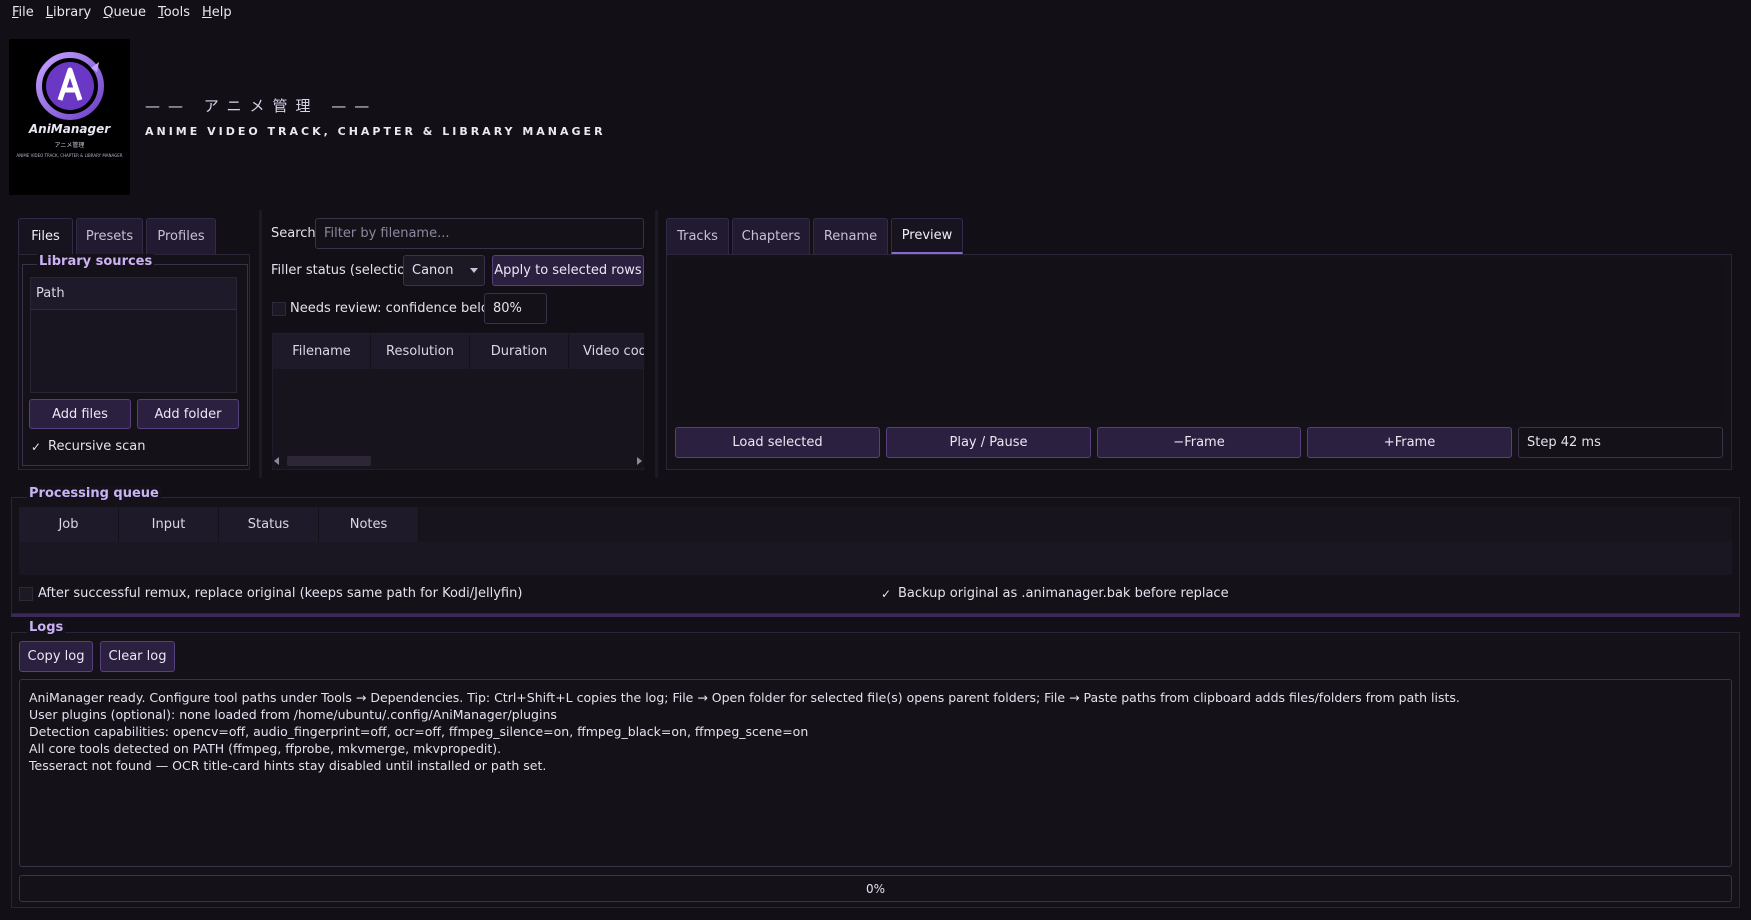 Image resolution: width=1751 pixels, height=920 pixels. Describe the element at coordinates (875, 558) in the screenshot. I see `queue-empty-area` at that location.